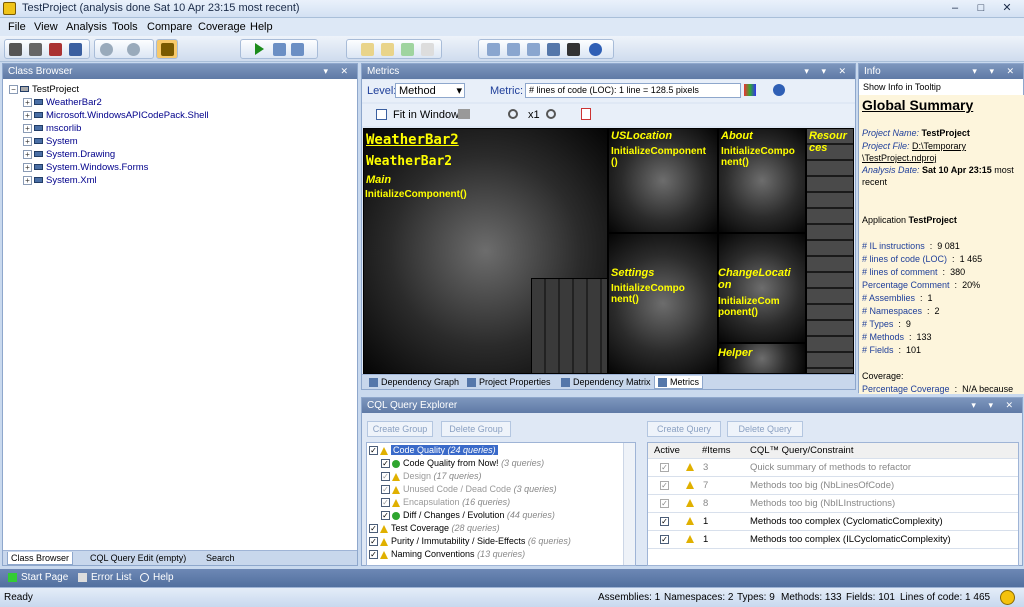 The height and width of the screenshot is (607, 1024). What do you see at coordinates (261, 27) in the screenshot?
I see `menu-help: Help` at bounding box center [261, 27].